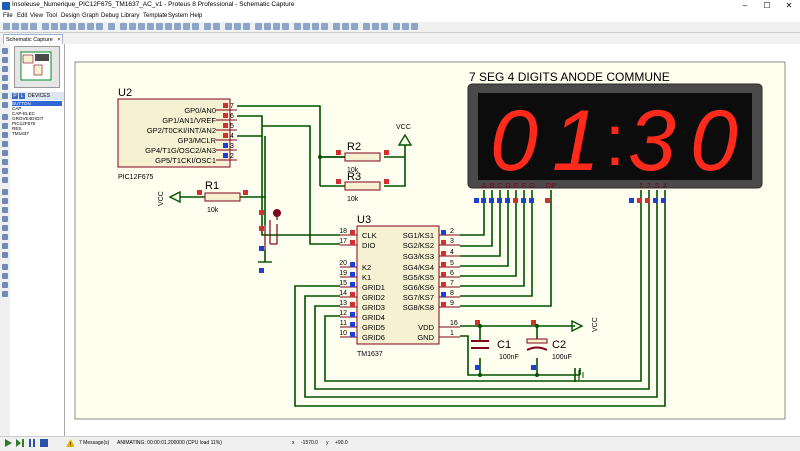 The width and height of the screenshot is (800, 451). I want to click on grid-icon, so click(132, 26).